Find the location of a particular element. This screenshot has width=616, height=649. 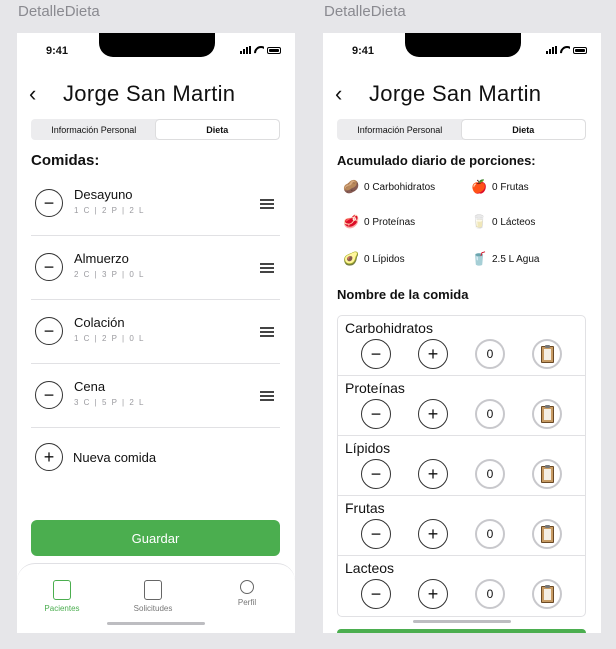

water-glass-icon: 🥤 is located at coordinates (479, 258).